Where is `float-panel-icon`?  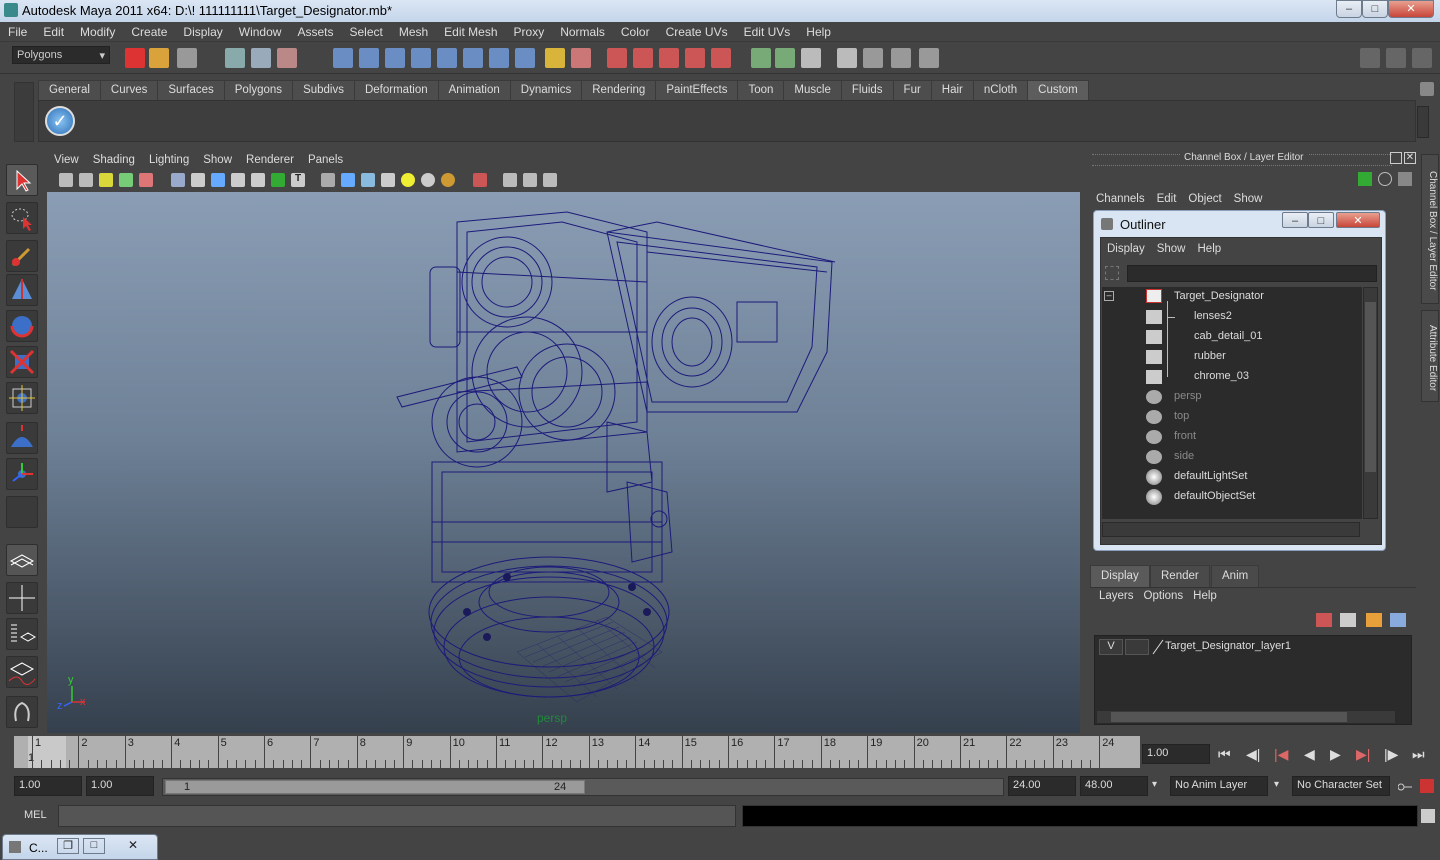 float-panel-icon is located at coordinates (1396, 158).